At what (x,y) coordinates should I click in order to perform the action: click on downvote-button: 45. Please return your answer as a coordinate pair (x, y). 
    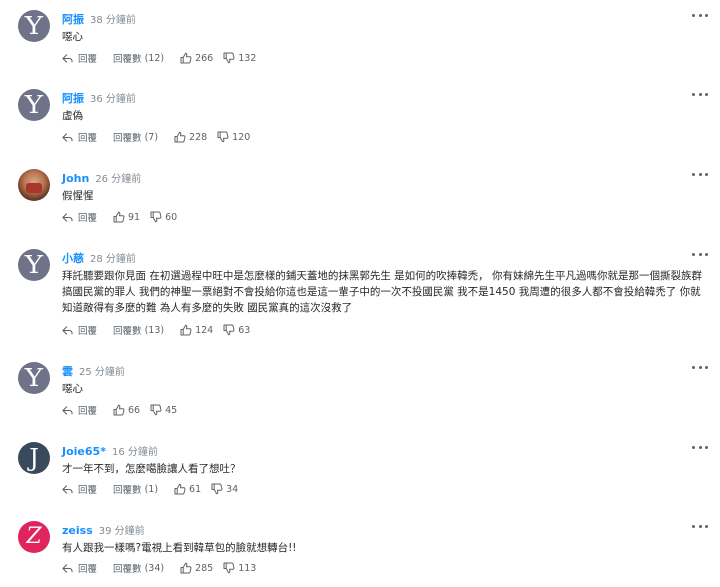
    Looking at the image, I should click on (163, 410).